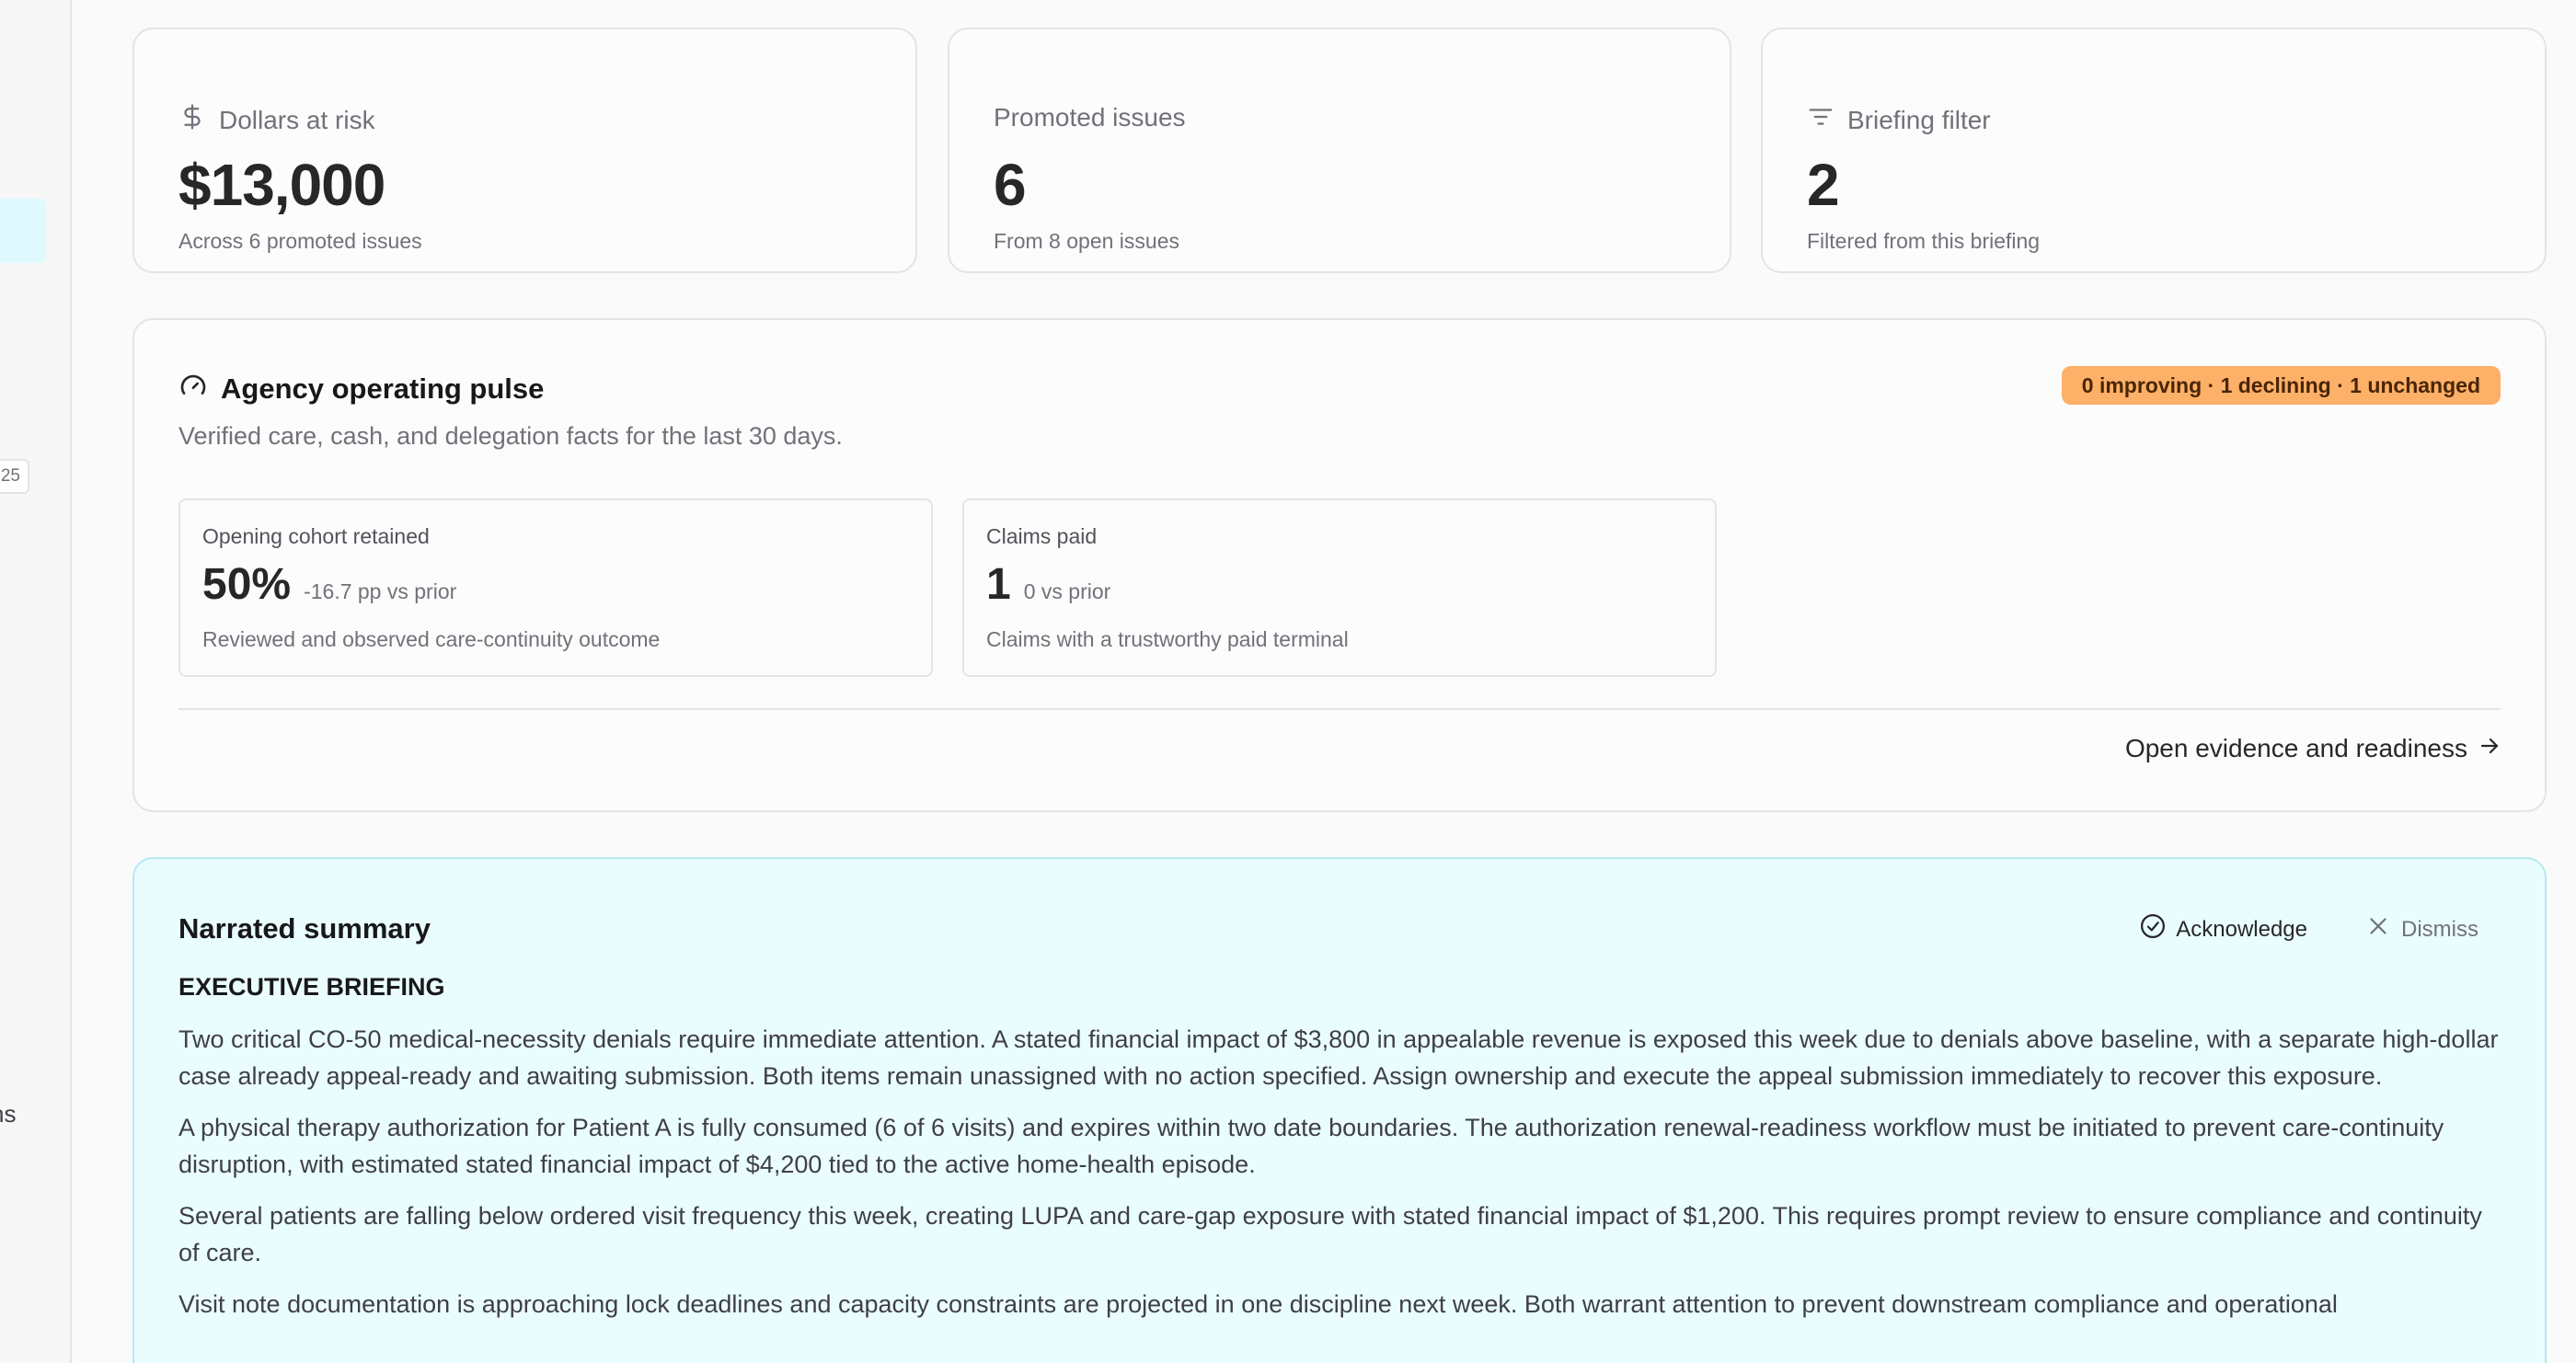 This screenshot has width=2576, height=1363. Describe the element at coordinates (1167, 639) in the screenshot. I see `metric-subtitle: Claims with a trustworthy paid terminal` at that location.